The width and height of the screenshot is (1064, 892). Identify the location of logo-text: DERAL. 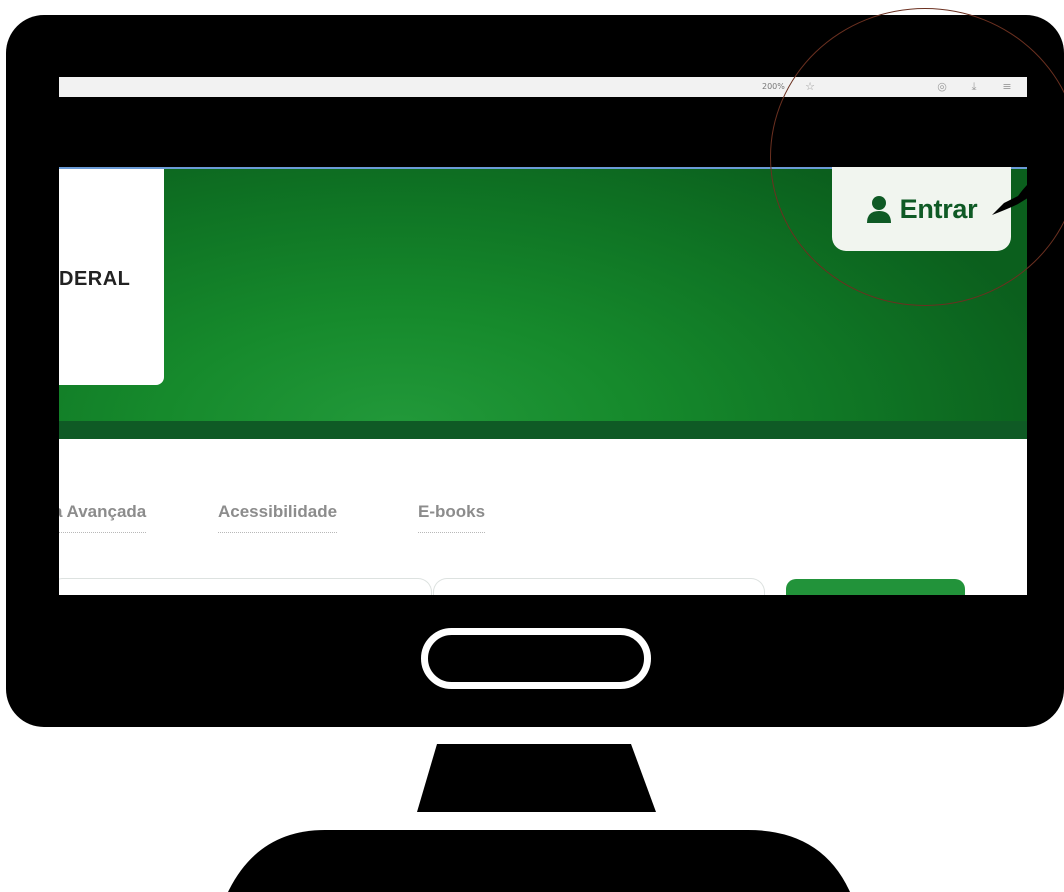
(95, 279).